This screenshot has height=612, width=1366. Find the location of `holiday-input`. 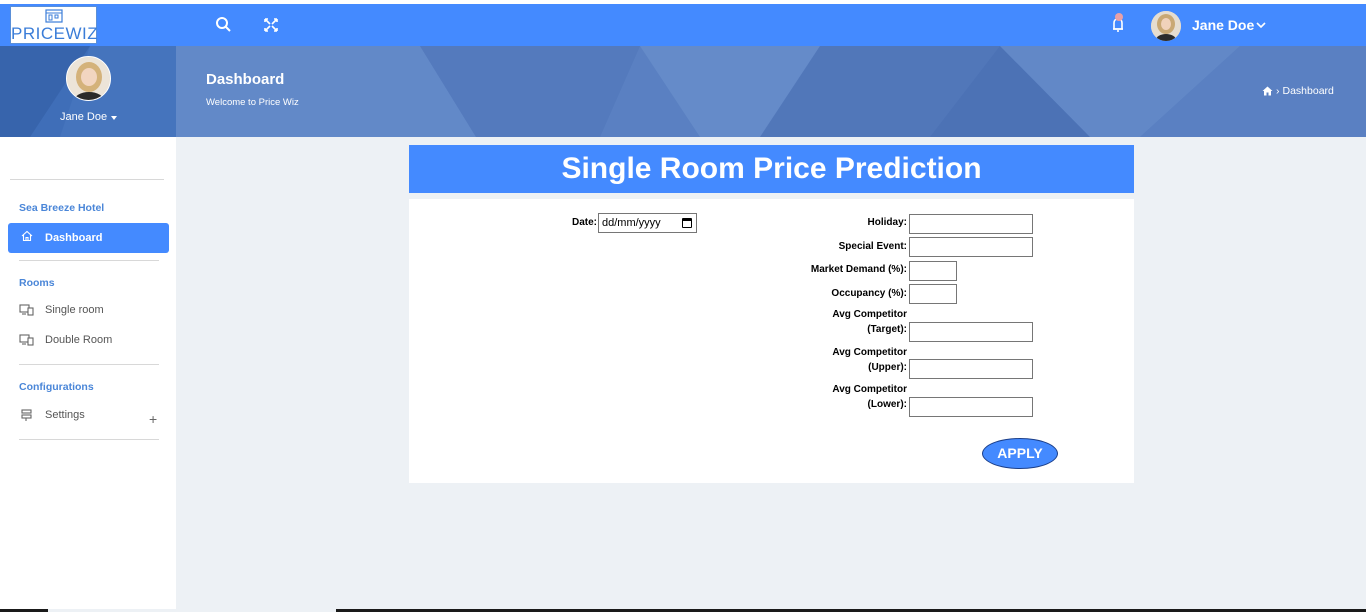

holiday-input is located at coordinates (971, 224).